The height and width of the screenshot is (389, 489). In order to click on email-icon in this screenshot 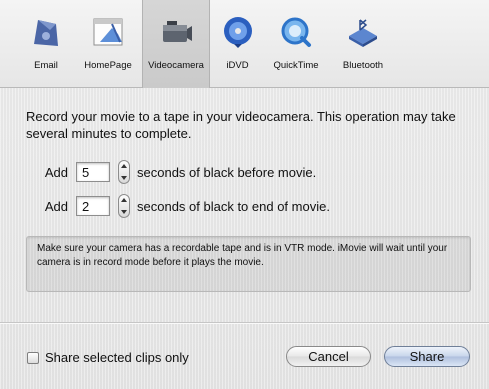, I will do `click(46, 33)`.